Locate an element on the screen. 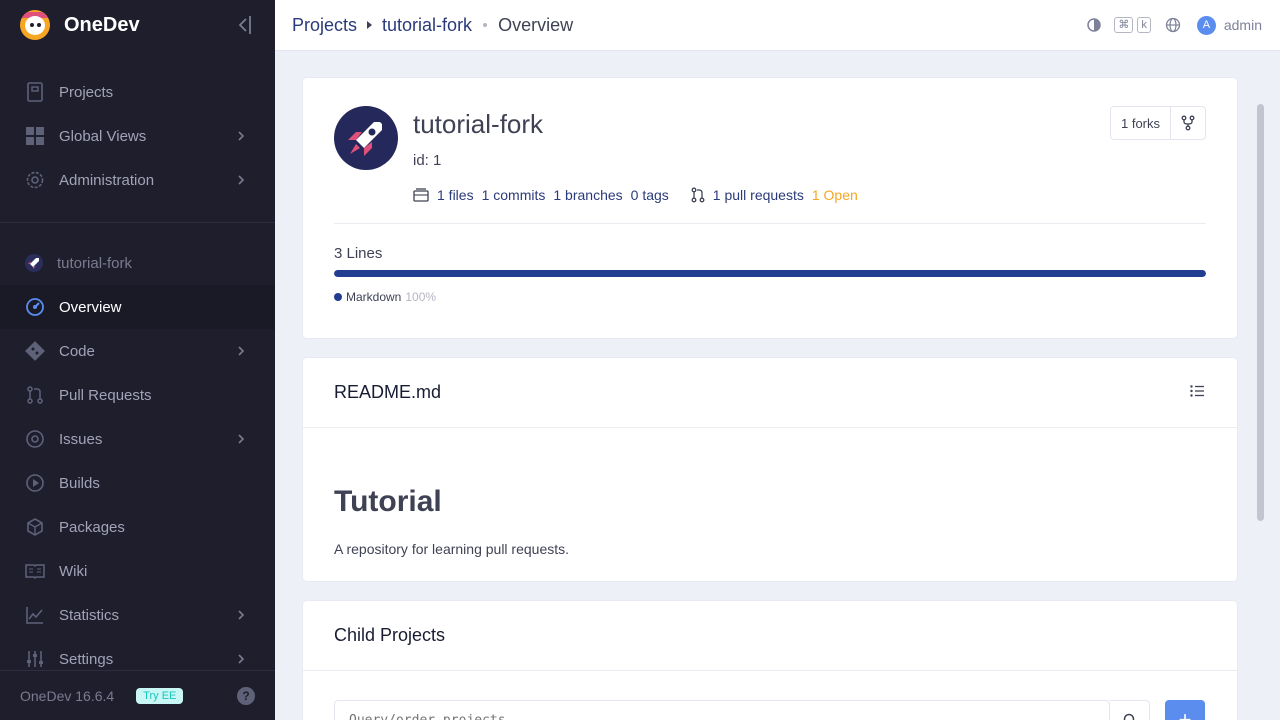 The height and width of the screenshot is (720, 1280). box-icon is located at coordinates (35, 527).